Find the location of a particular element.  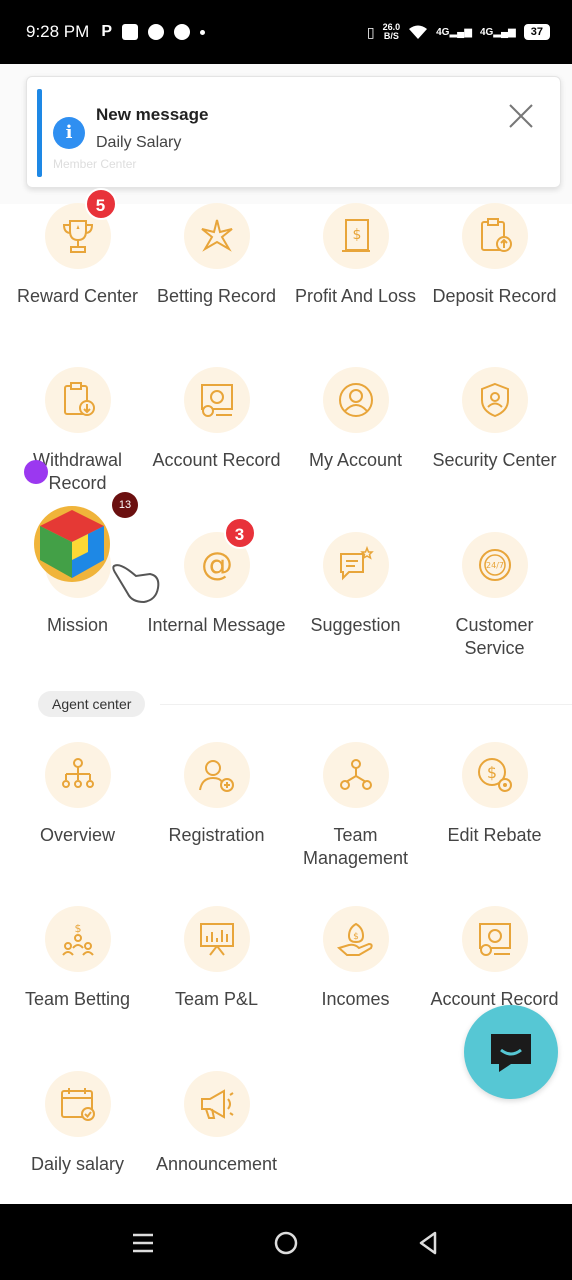

grid-item-label: Incomes is located at coordinates (355, 999).